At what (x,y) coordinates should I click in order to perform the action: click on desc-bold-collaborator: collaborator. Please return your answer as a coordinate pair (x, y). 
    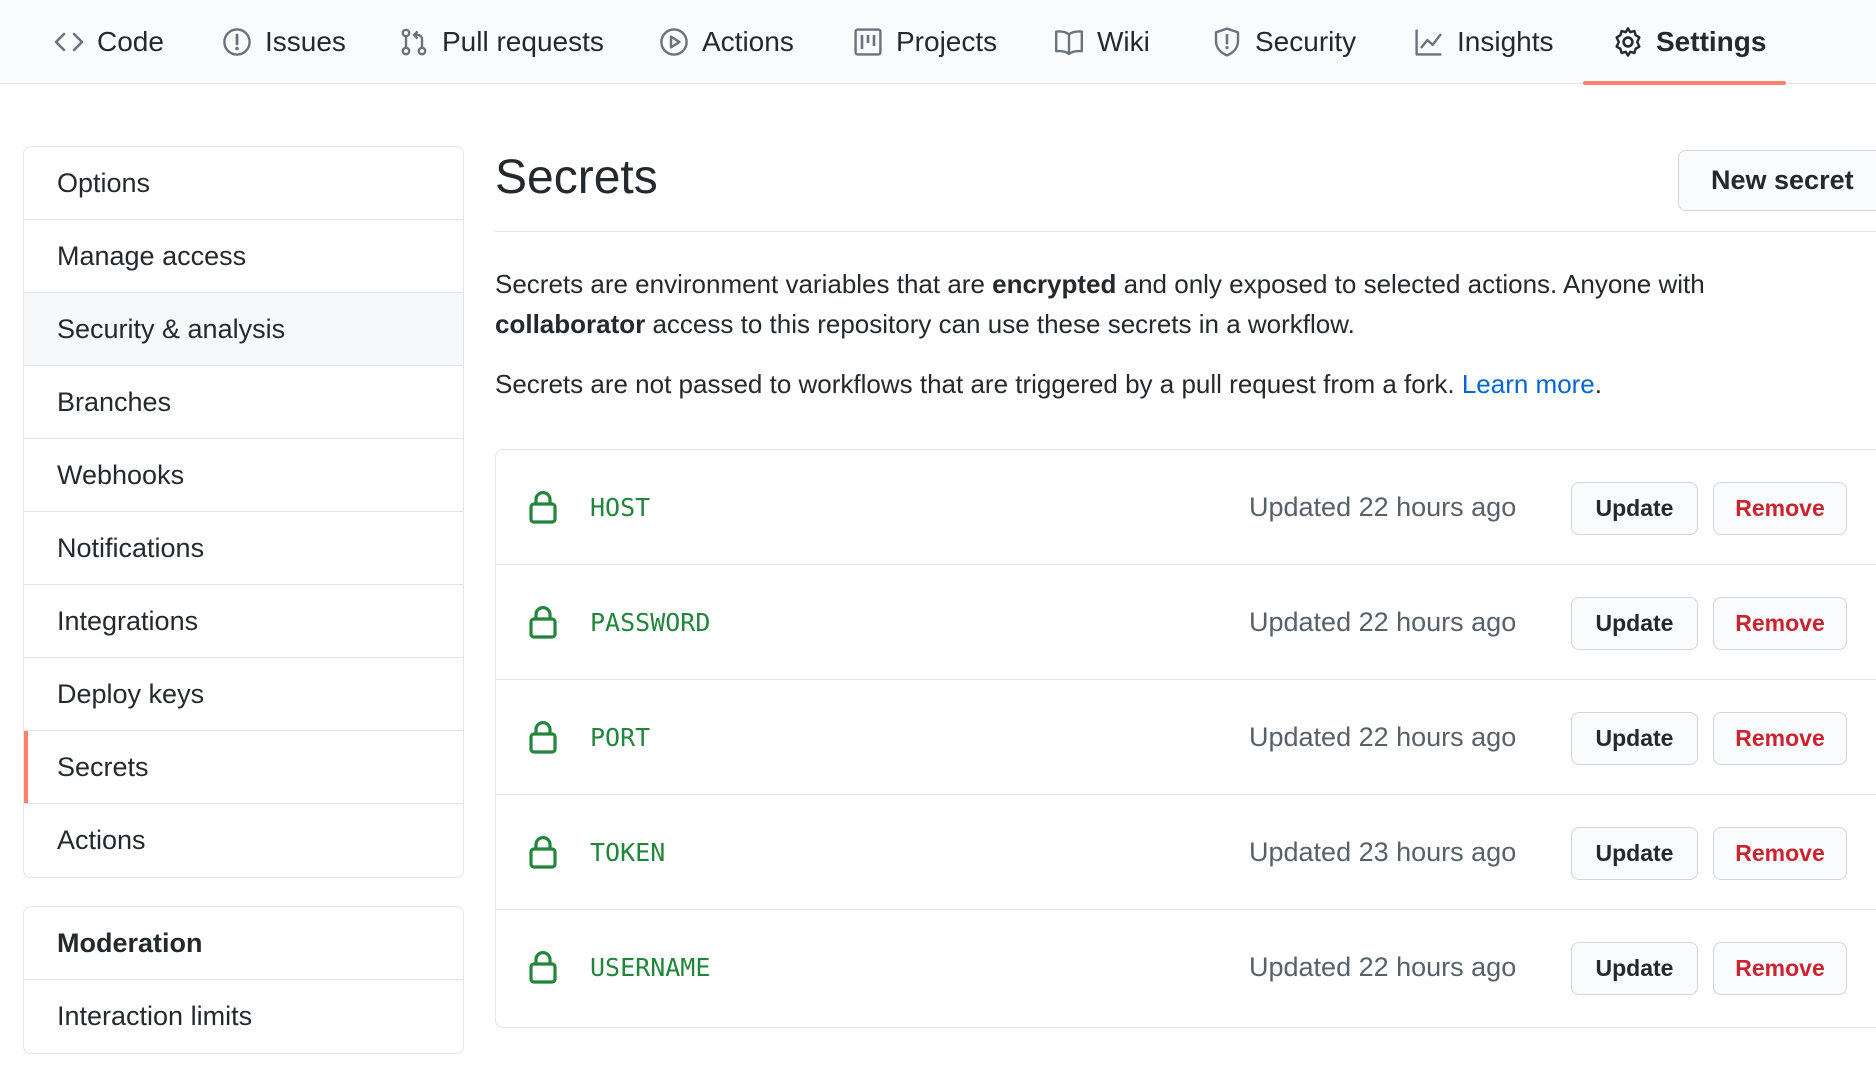
    Looking at the image, I should click on (570, 324).